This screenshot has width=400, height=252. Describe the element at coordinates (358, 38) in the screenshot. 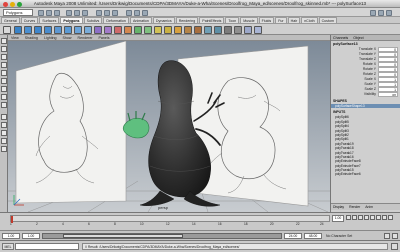

I see `object-menu: Object` at that location.